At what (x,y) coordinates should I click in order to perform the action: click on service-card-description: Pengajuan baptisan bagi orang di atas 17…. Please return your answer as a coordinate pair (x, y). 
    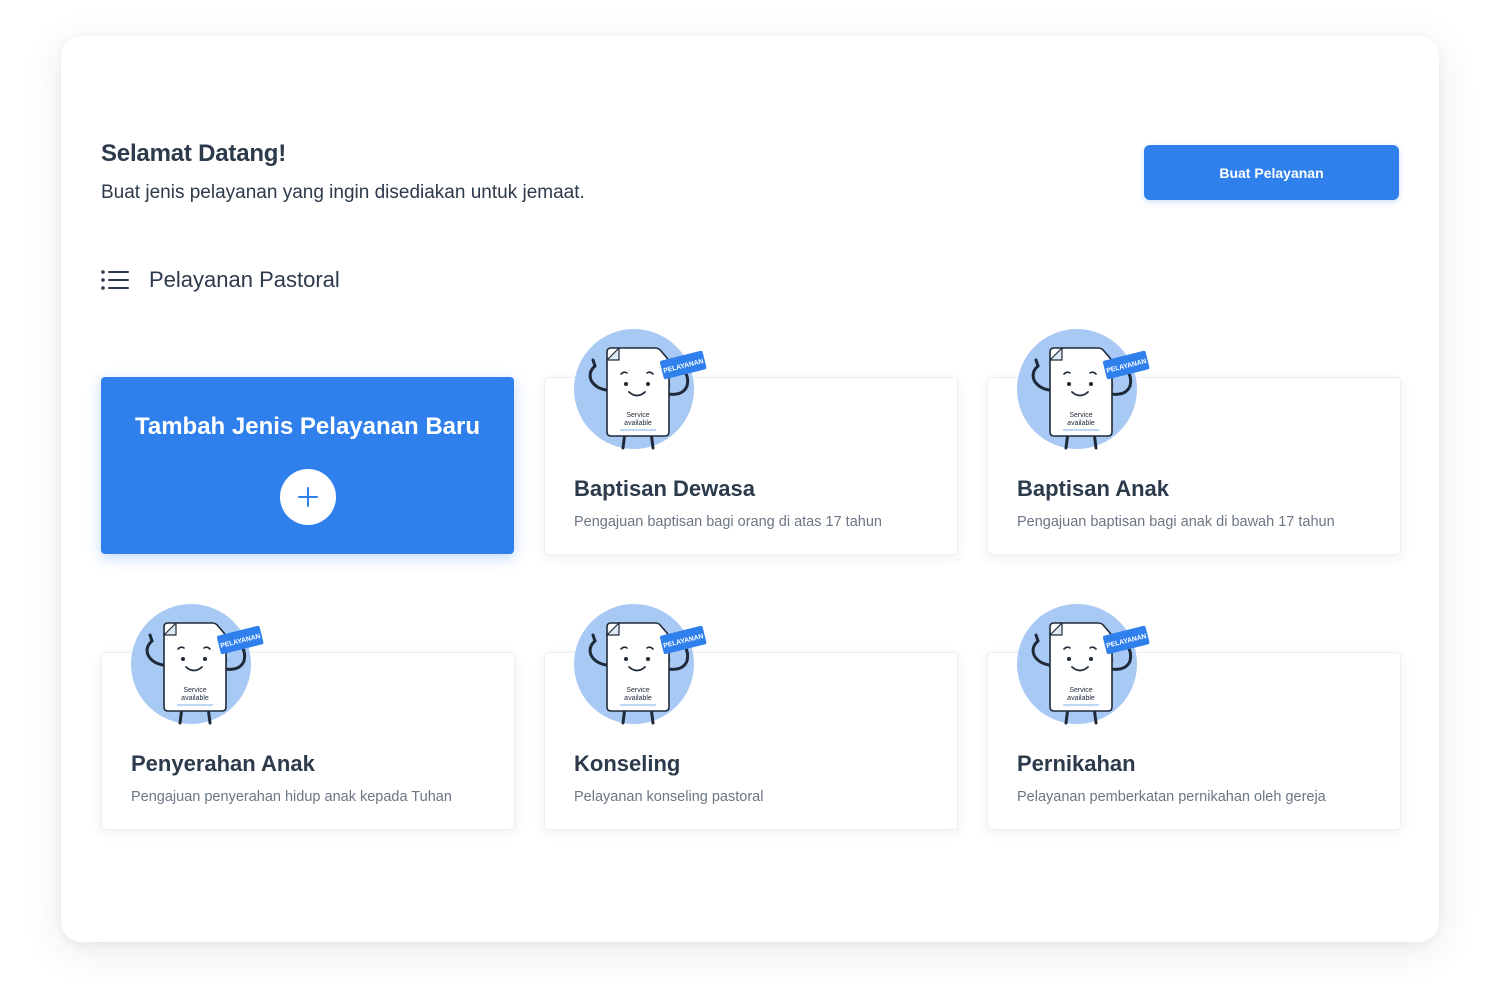
    Looking at the image, I should click on (728, 522).